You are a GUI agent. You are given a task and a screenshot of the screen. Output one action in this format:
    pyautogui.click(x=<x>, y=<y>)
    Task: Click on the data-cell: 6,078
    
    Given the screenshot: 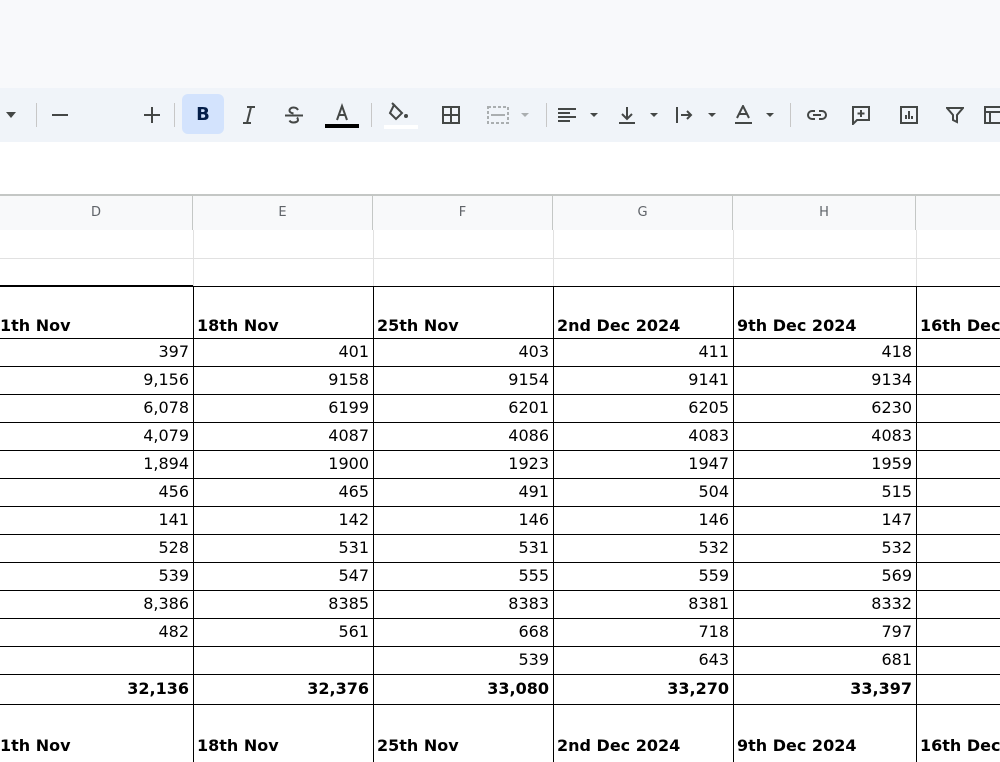 What is the action you would take?
    pyautogui.click(x=96, y=408)
    